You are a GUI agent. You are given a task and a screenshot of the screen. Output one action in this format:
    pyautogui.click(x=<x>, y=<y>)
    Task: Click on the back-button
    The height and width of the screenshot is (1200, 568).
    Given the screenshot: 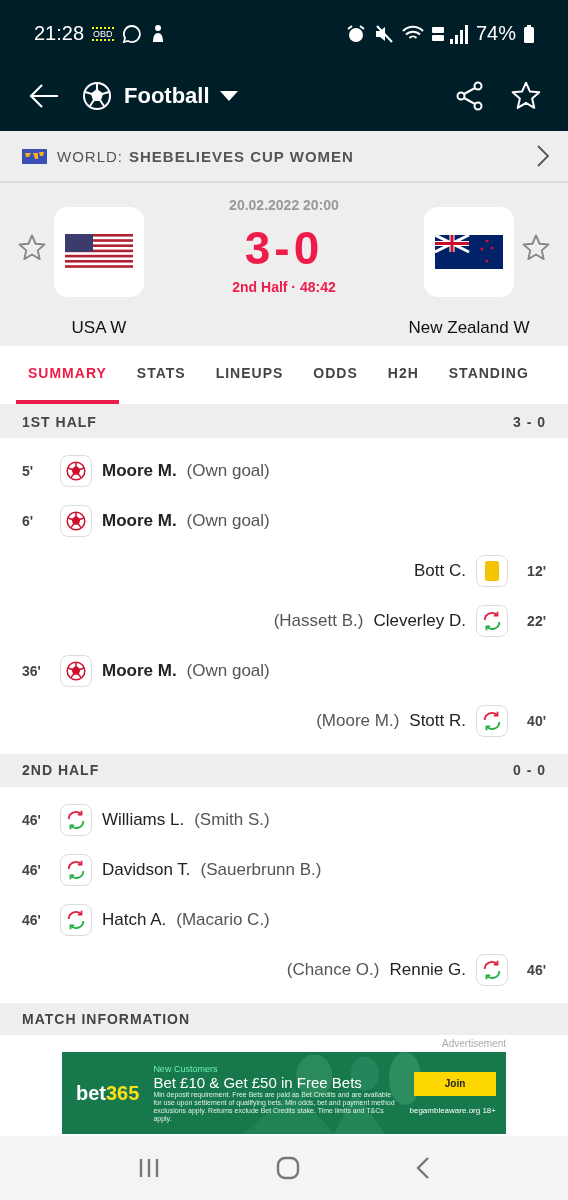 What is the action you would take?
    pyautogui.click(x=44, y=95)
    